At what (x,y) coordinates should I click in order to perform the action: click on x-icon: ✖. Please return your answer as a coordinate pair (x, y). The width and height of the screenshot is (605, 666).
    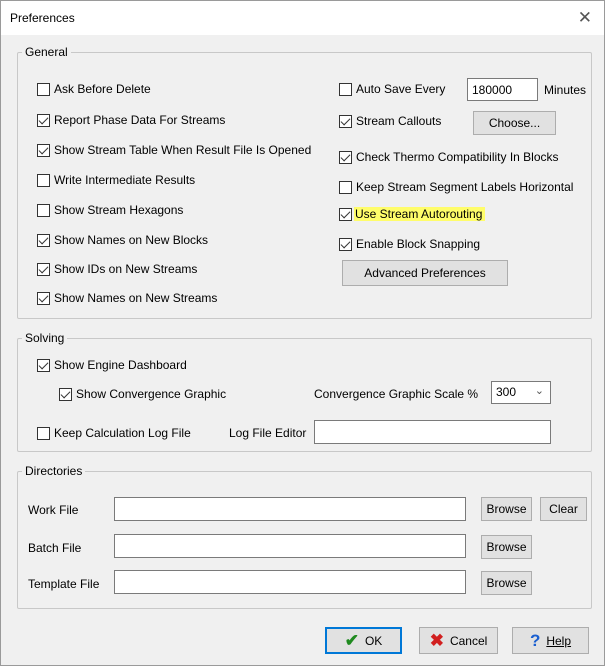
    Looking at the image, I should click on (436, 640).